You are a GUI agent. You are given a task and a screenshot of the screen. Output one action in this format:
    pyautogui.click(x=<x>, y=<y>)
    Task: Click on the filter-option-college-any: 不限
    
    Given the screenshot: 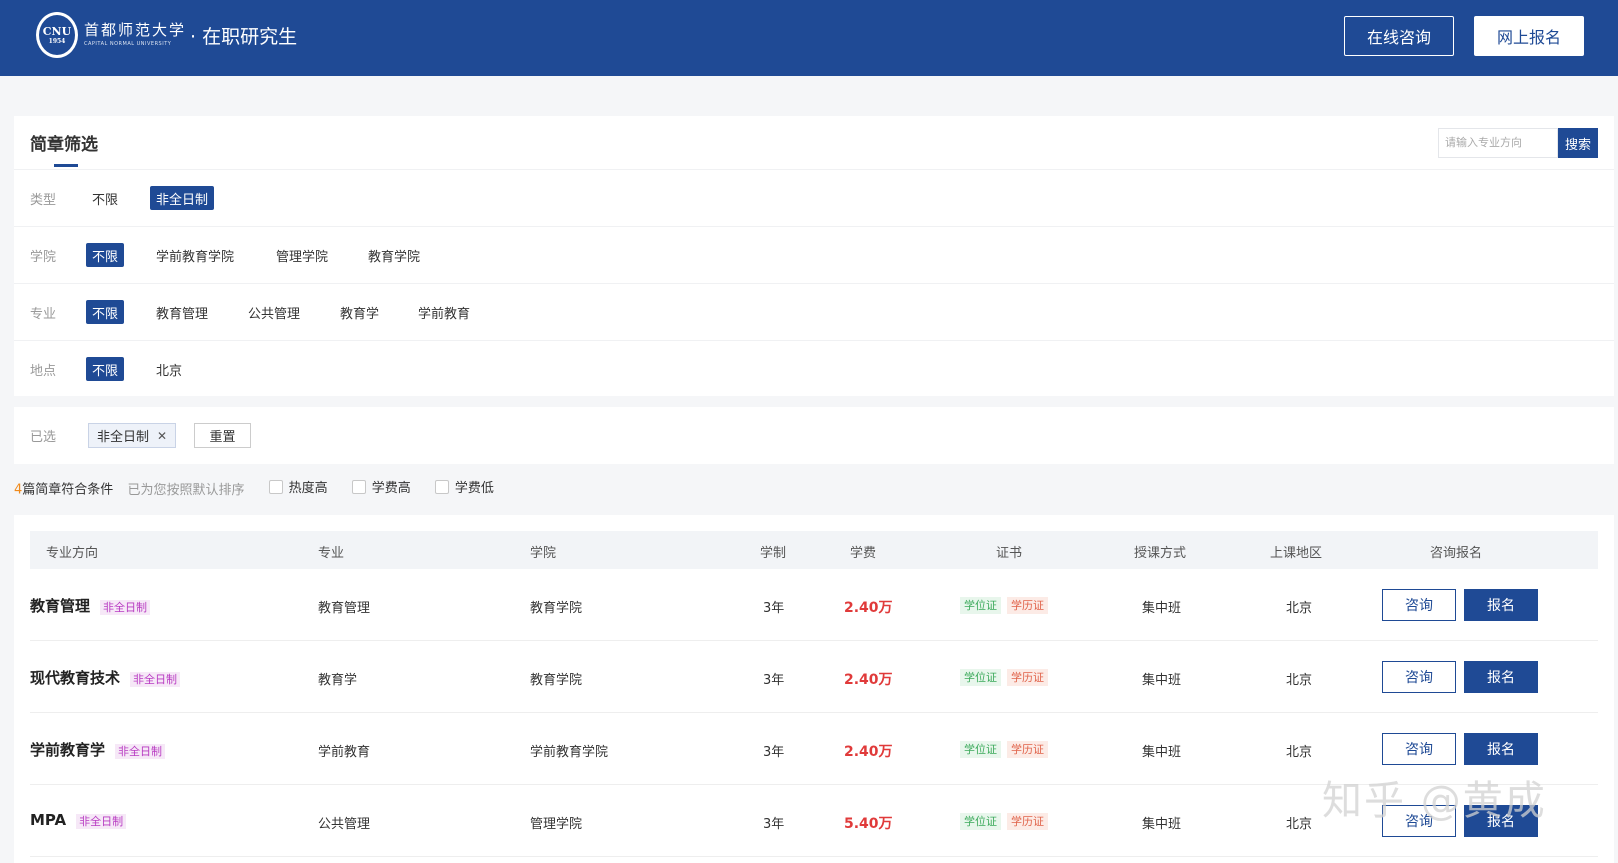 What is the action you would take?
    pyautogui.click(x=105, y=255)
    